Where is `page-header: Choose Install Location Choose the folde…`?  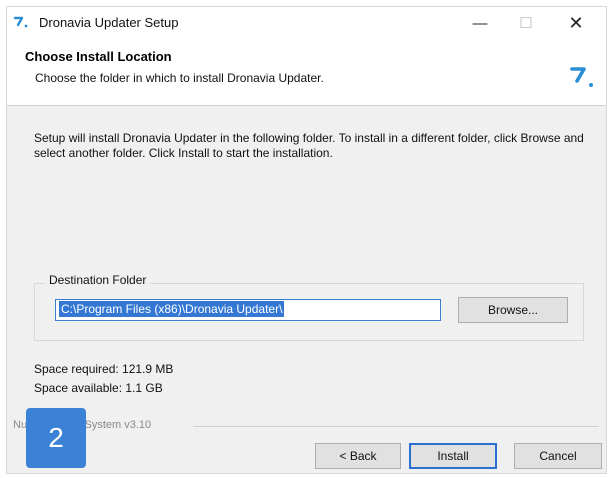
page-header: Choose Install Location Choose the folde… is located at coordinates (306, 72).